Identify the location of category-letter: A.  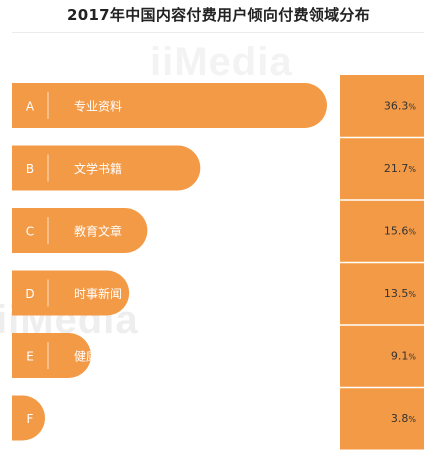
(30, 107).